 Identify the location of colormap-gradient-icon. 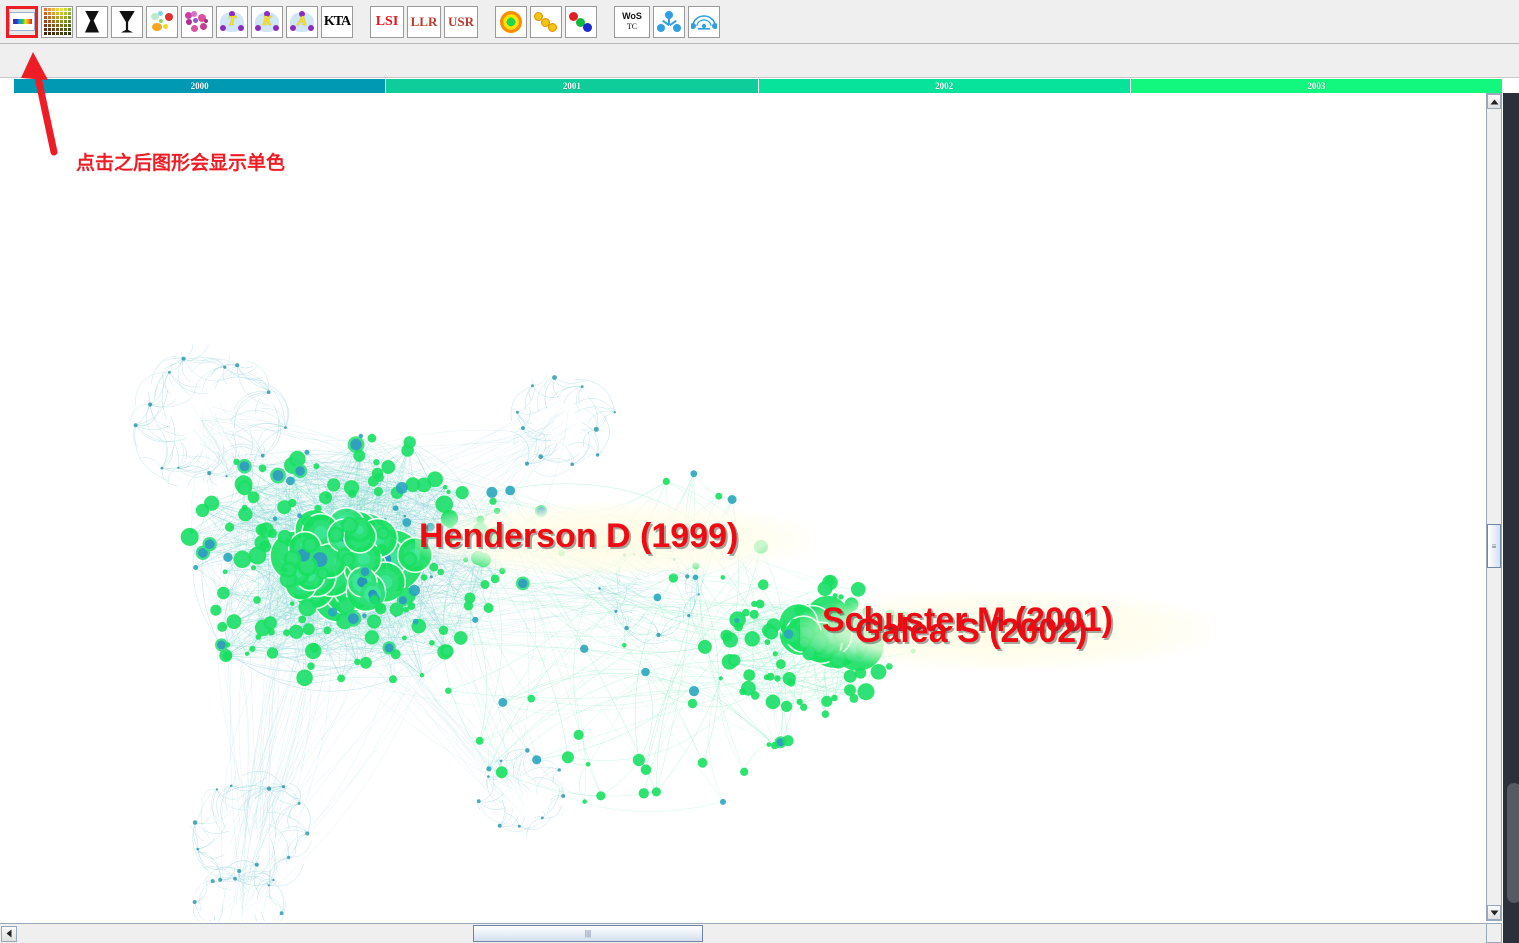
(22, 21).